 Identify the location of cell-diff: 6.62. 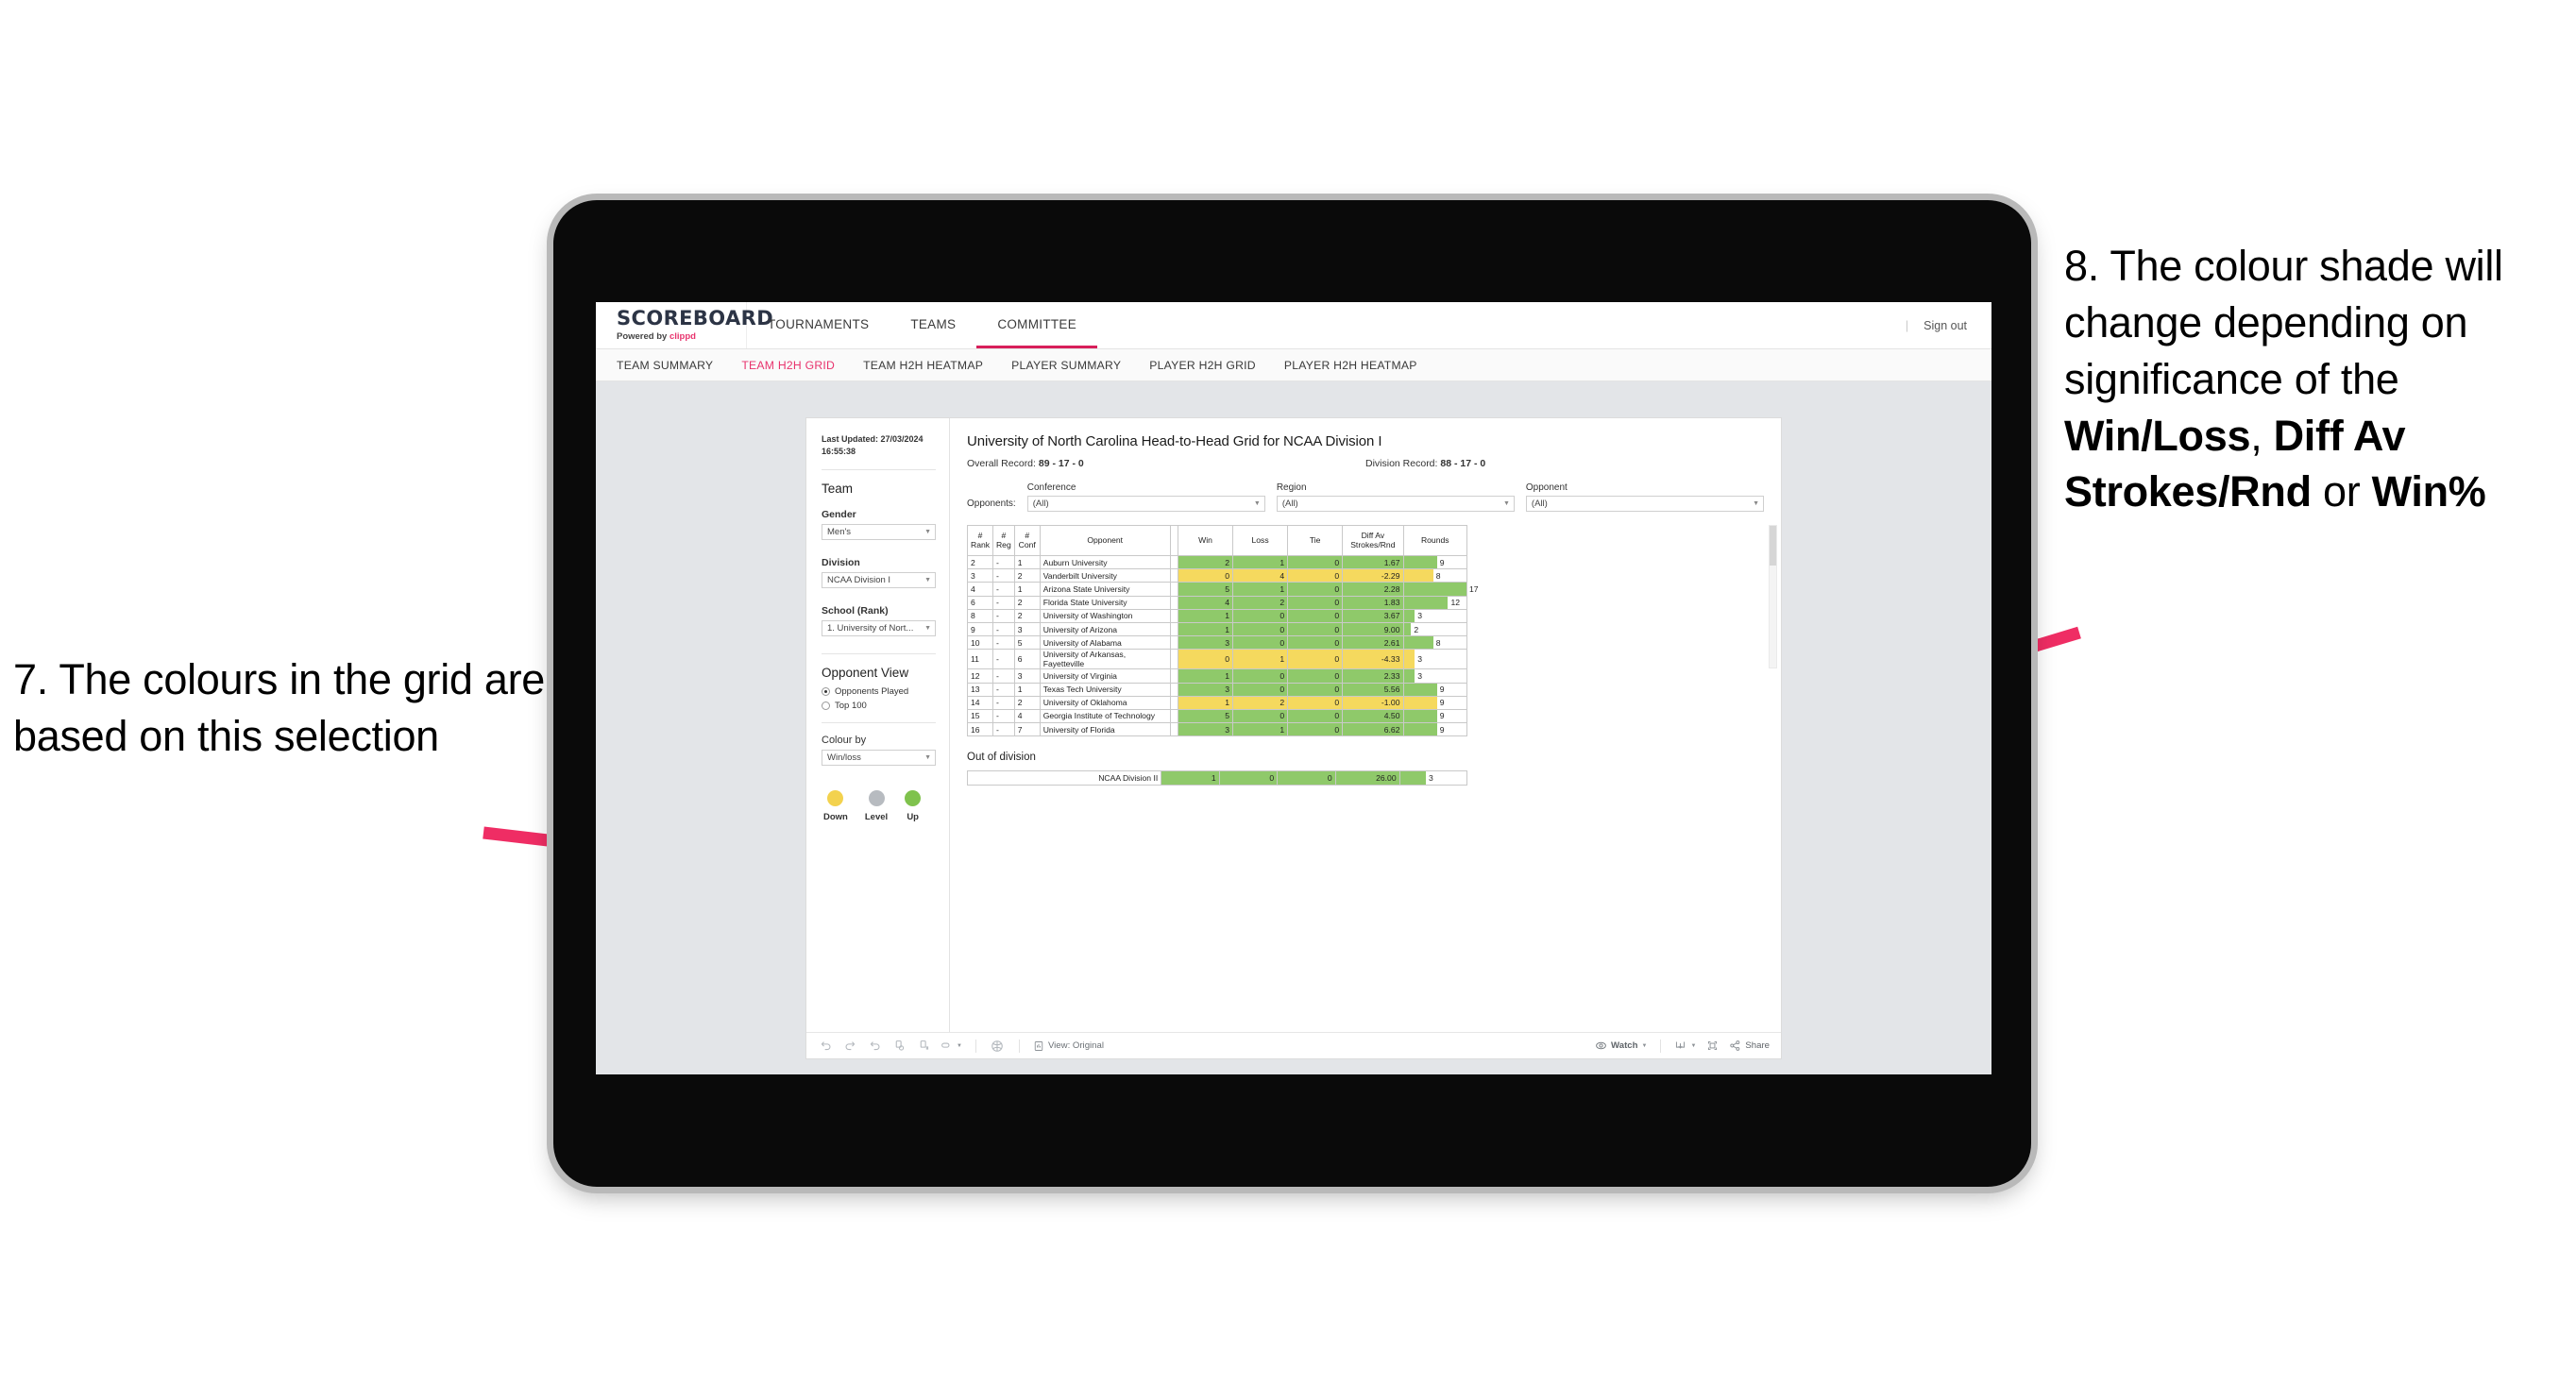
(1373, 729).